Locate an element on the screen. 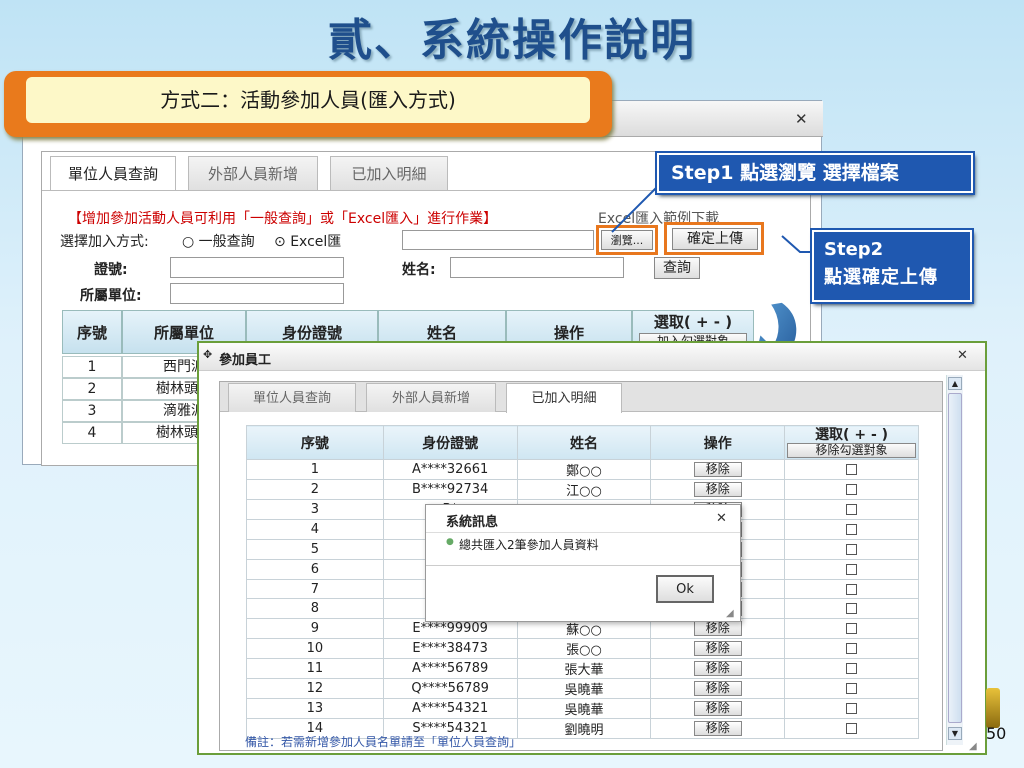 This screenshot has height=768, width=1024. row-no: 11 is located at coordinates (315, 669).